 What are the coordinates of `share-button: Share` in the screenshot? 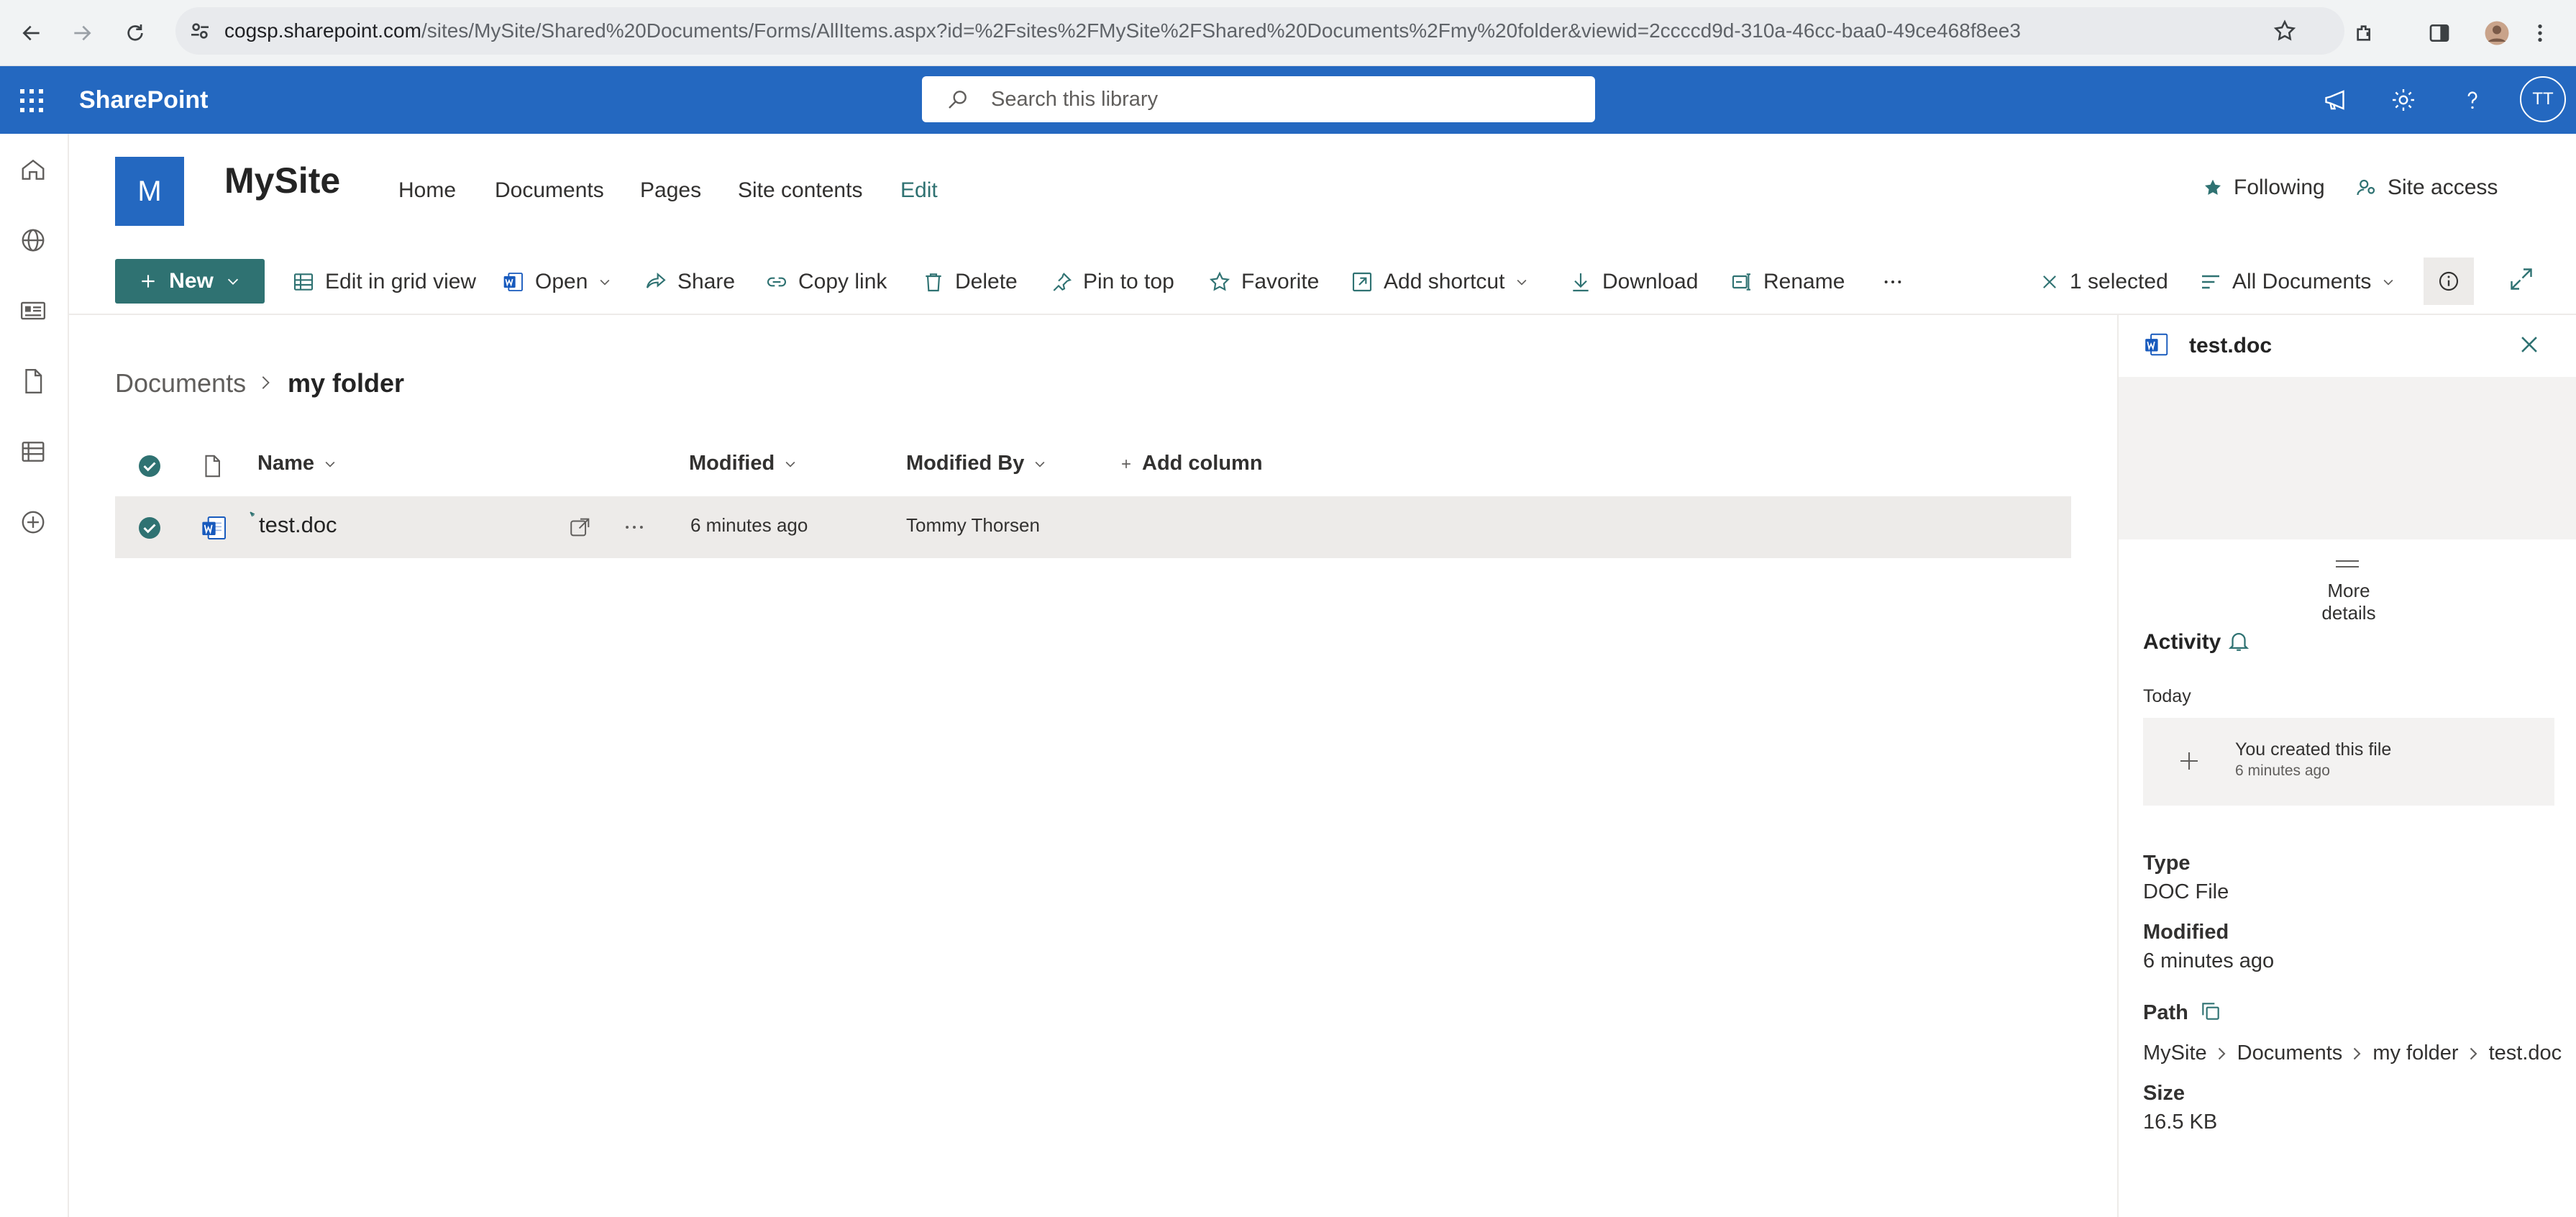 It's located at (689, 282).